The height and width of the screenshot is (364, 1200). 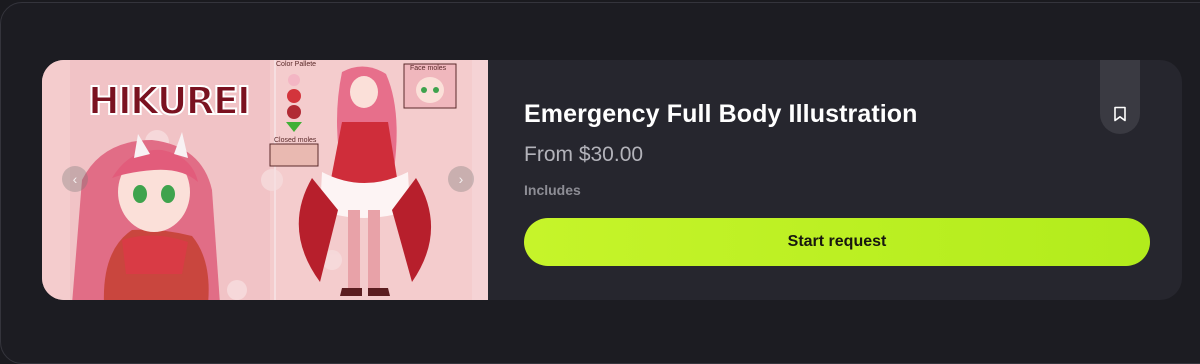 I want to click on includes-label: Includes, so click(x=552, y=190).